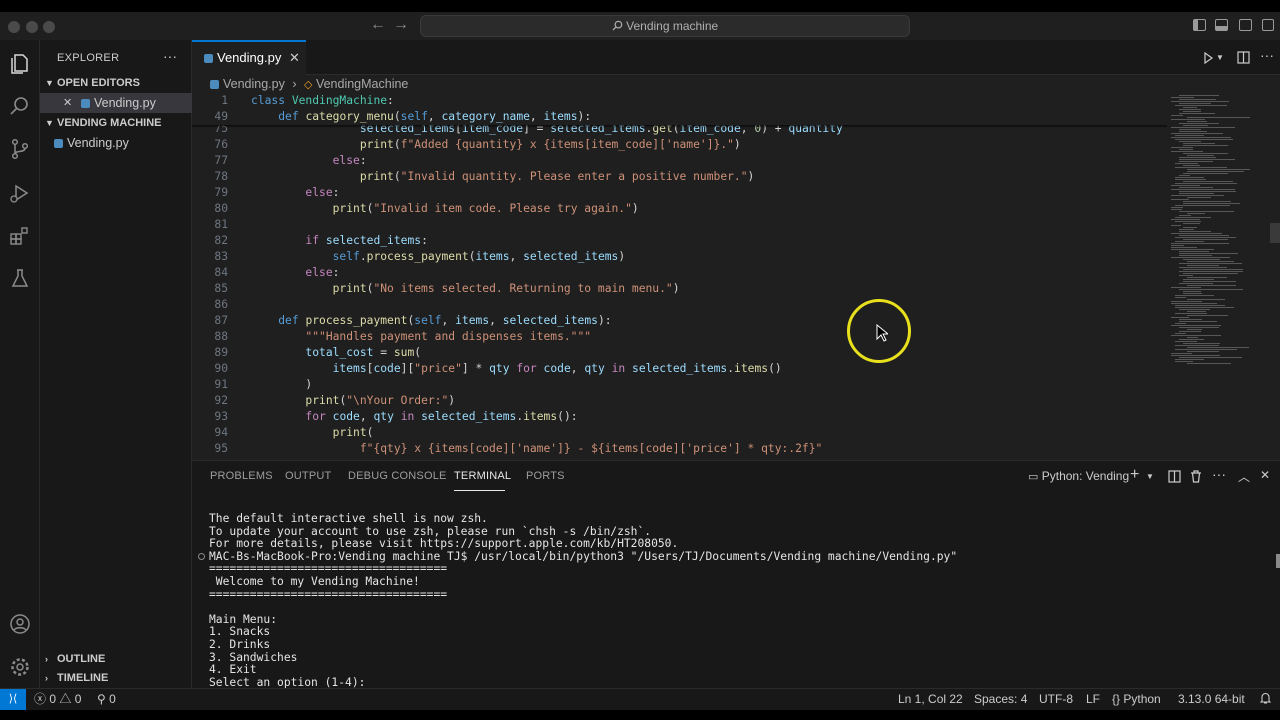 The width and height of the screenshot is (1280, 720). Describe the element at coordinates (401, 25) in the screenshot. I see `forward-arrow-icon: →` at that location.